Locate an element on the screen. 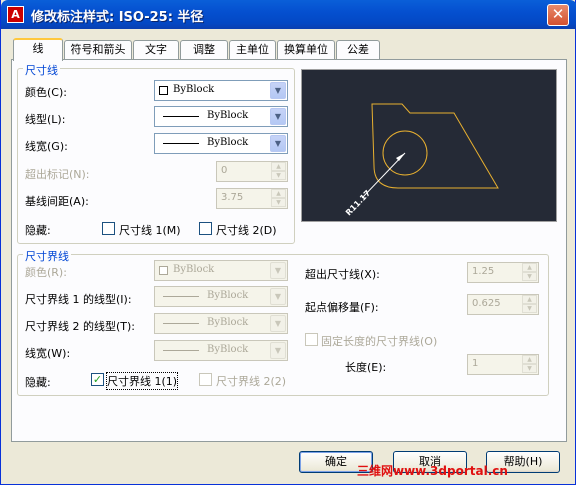  ext-color-value: ByBlock is located at coordinates (194, 269).